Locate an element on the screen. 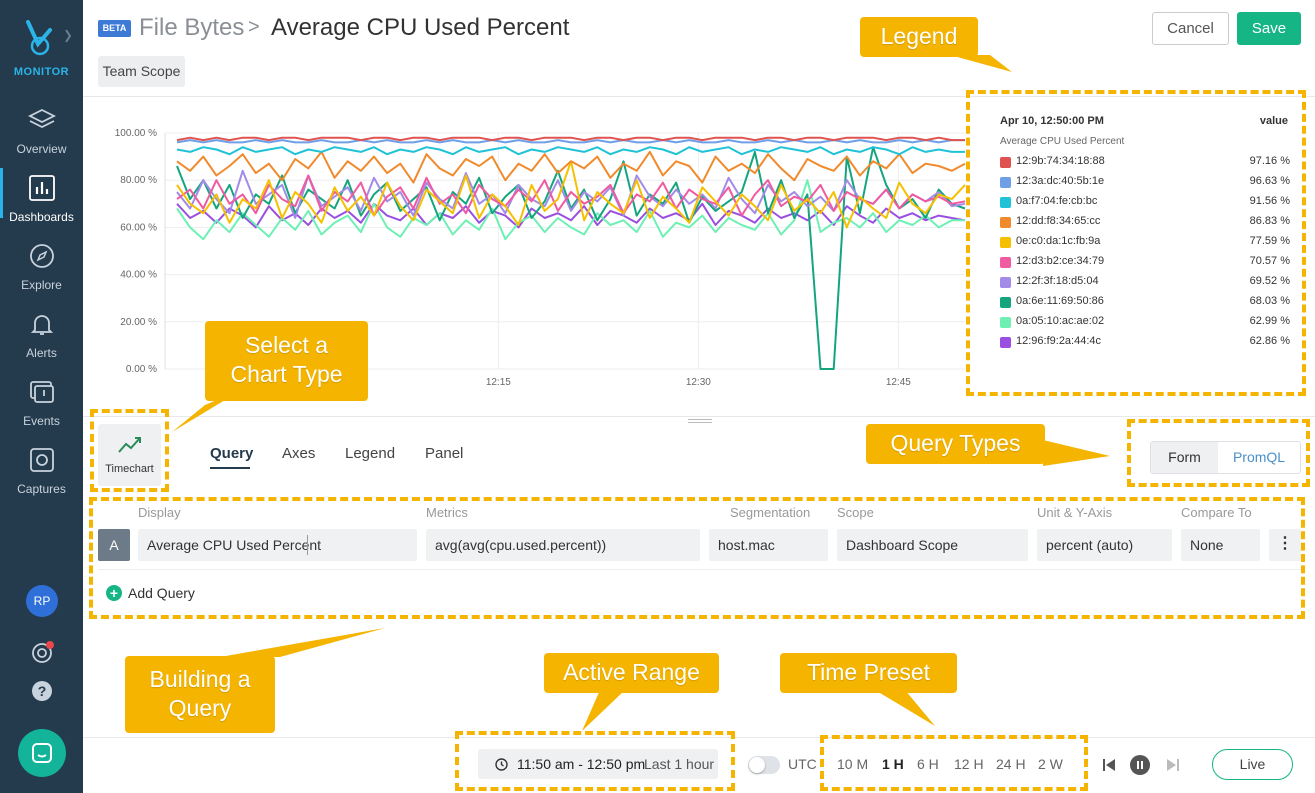  callout-building-query: Building a Query is located at coordinates (200, 694).